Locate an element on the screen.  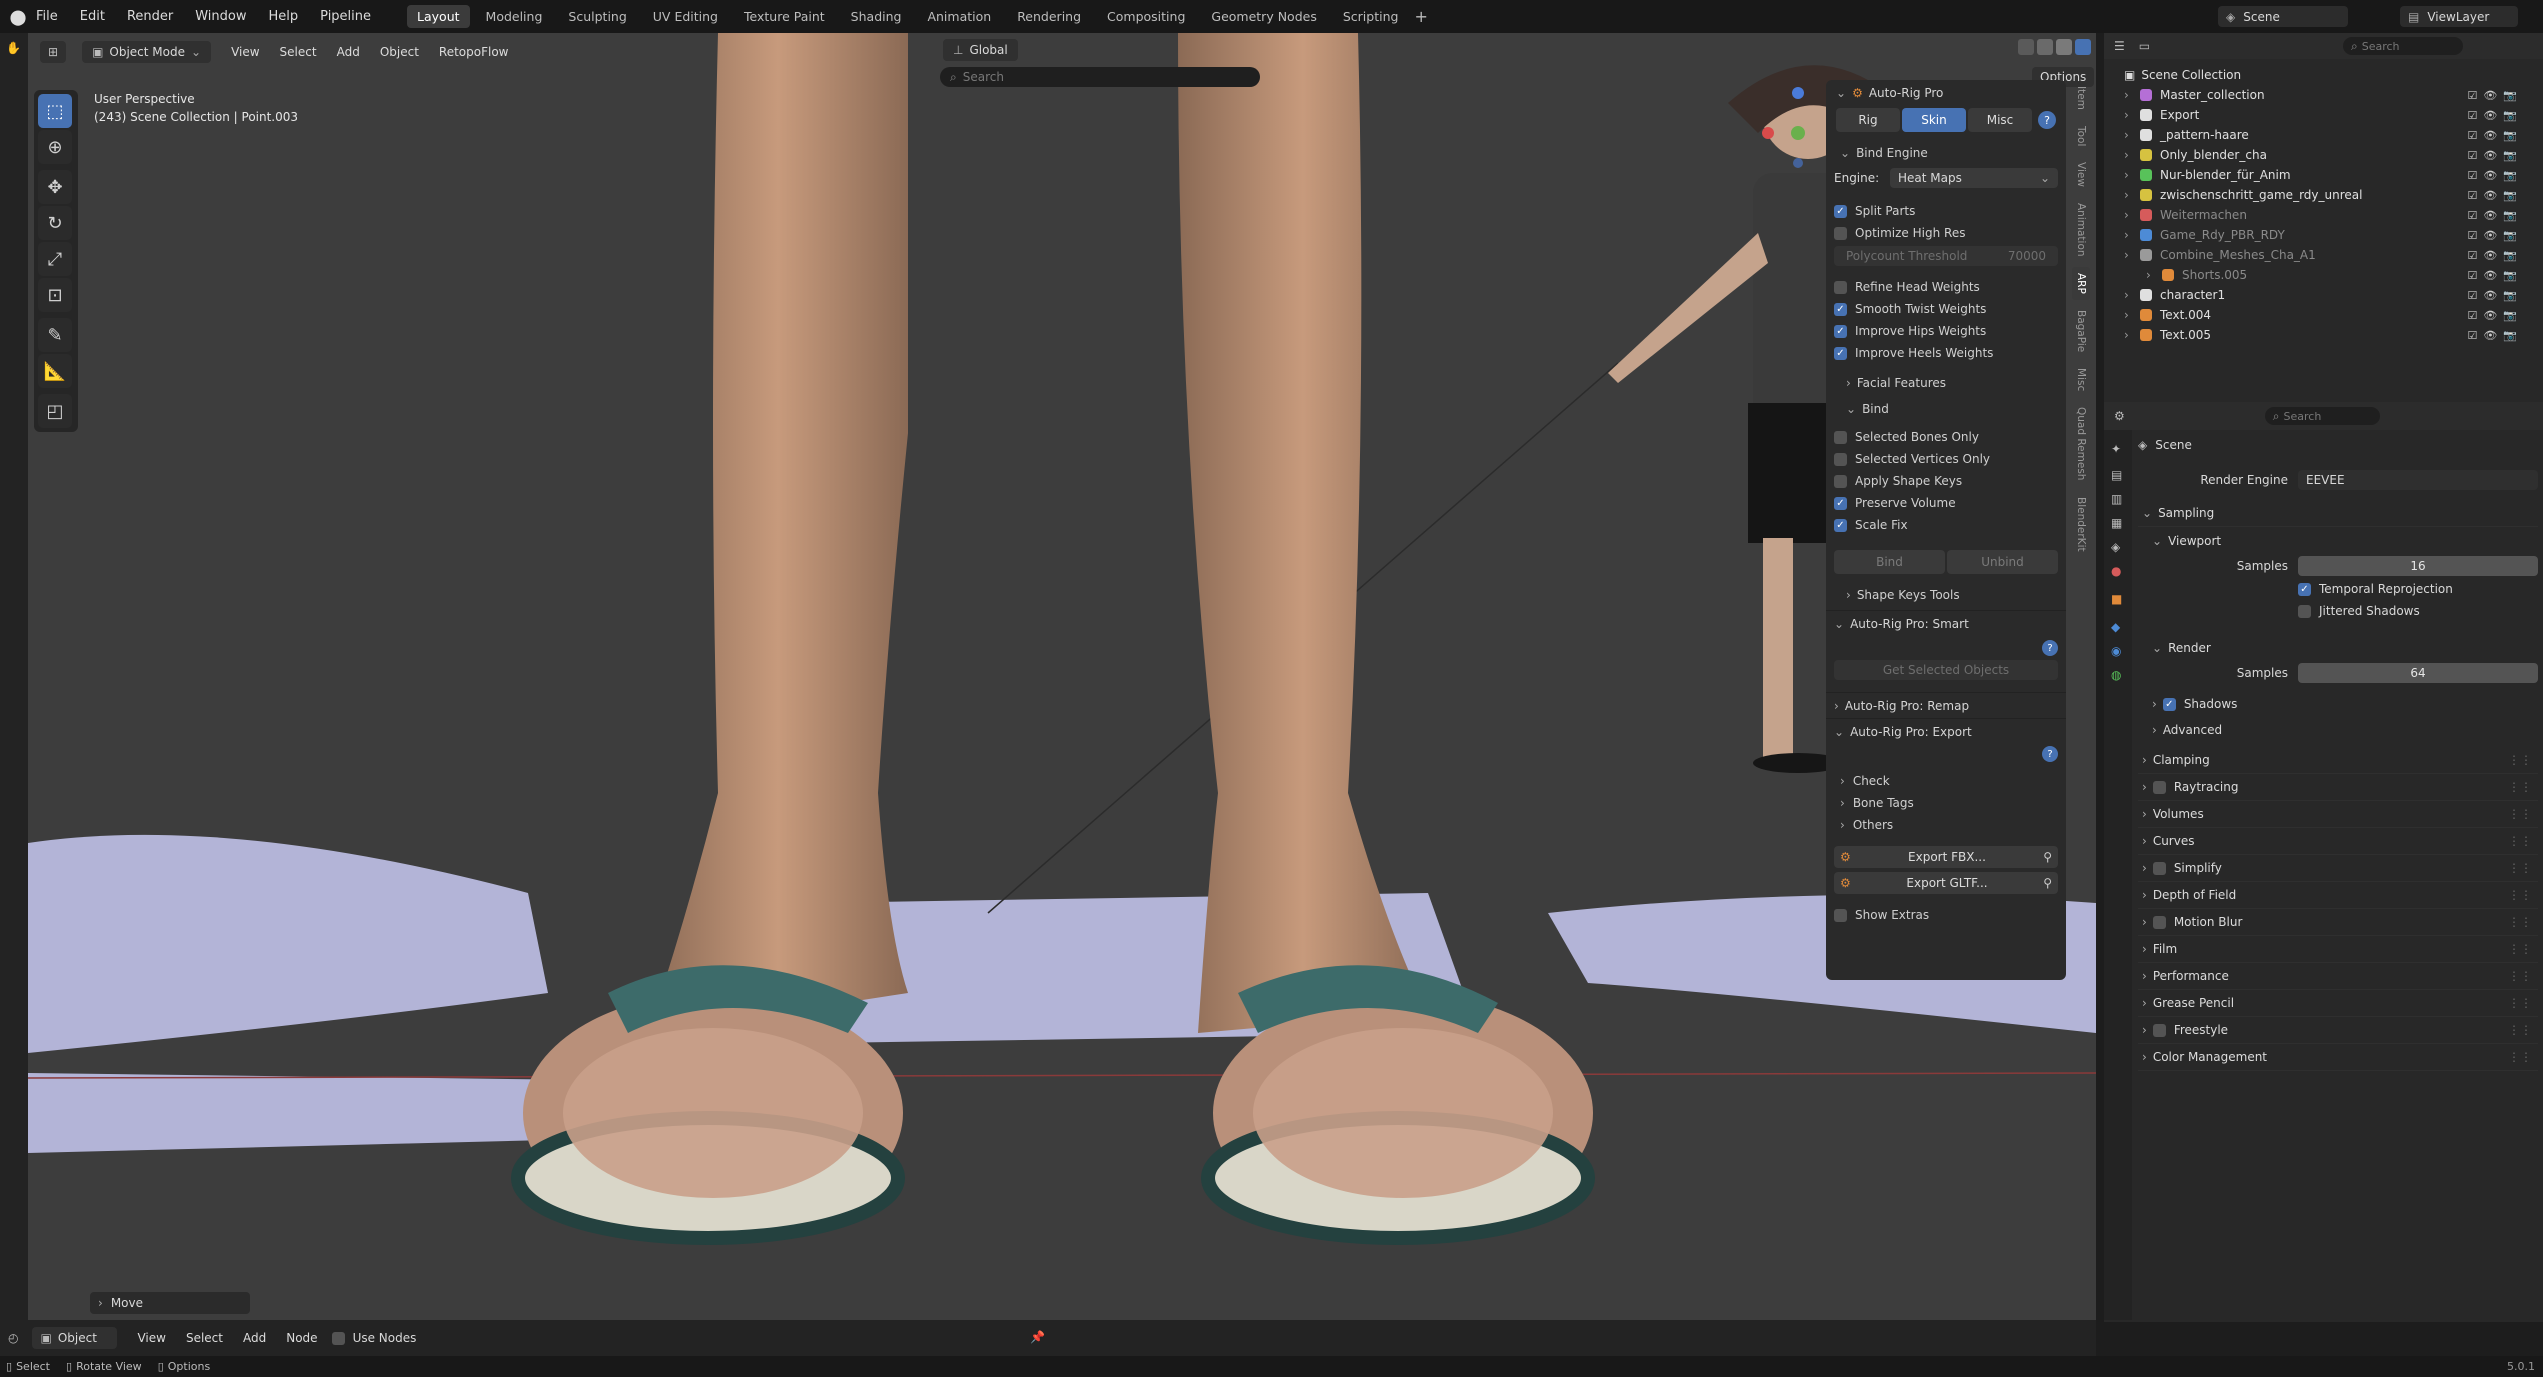
last-operator-panel: › Move is located at coordinates (170, 1303).